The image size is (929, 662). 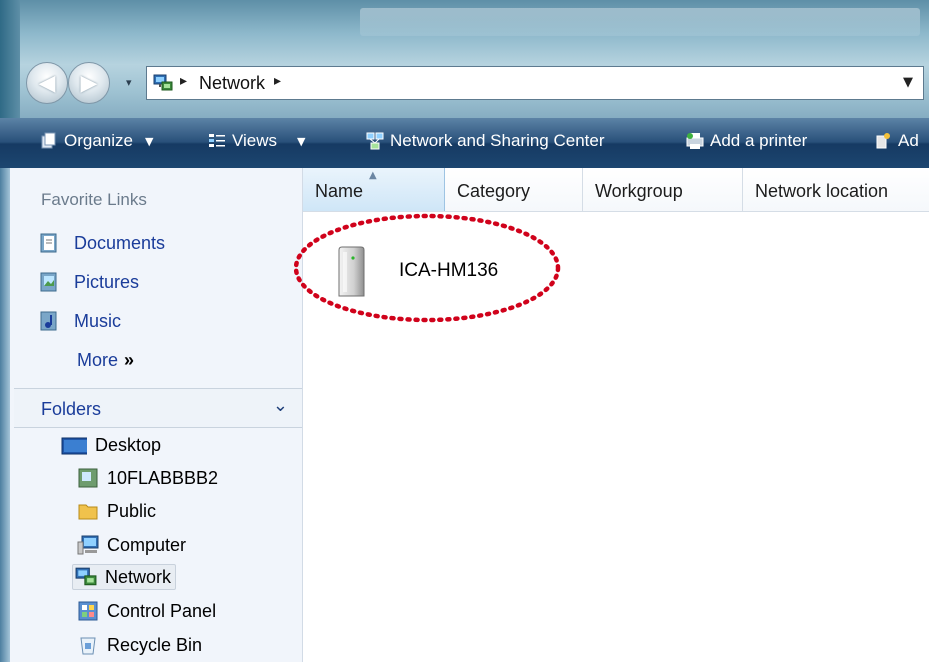 I want to click on back-button: ◀, so click(x=47, y=83).